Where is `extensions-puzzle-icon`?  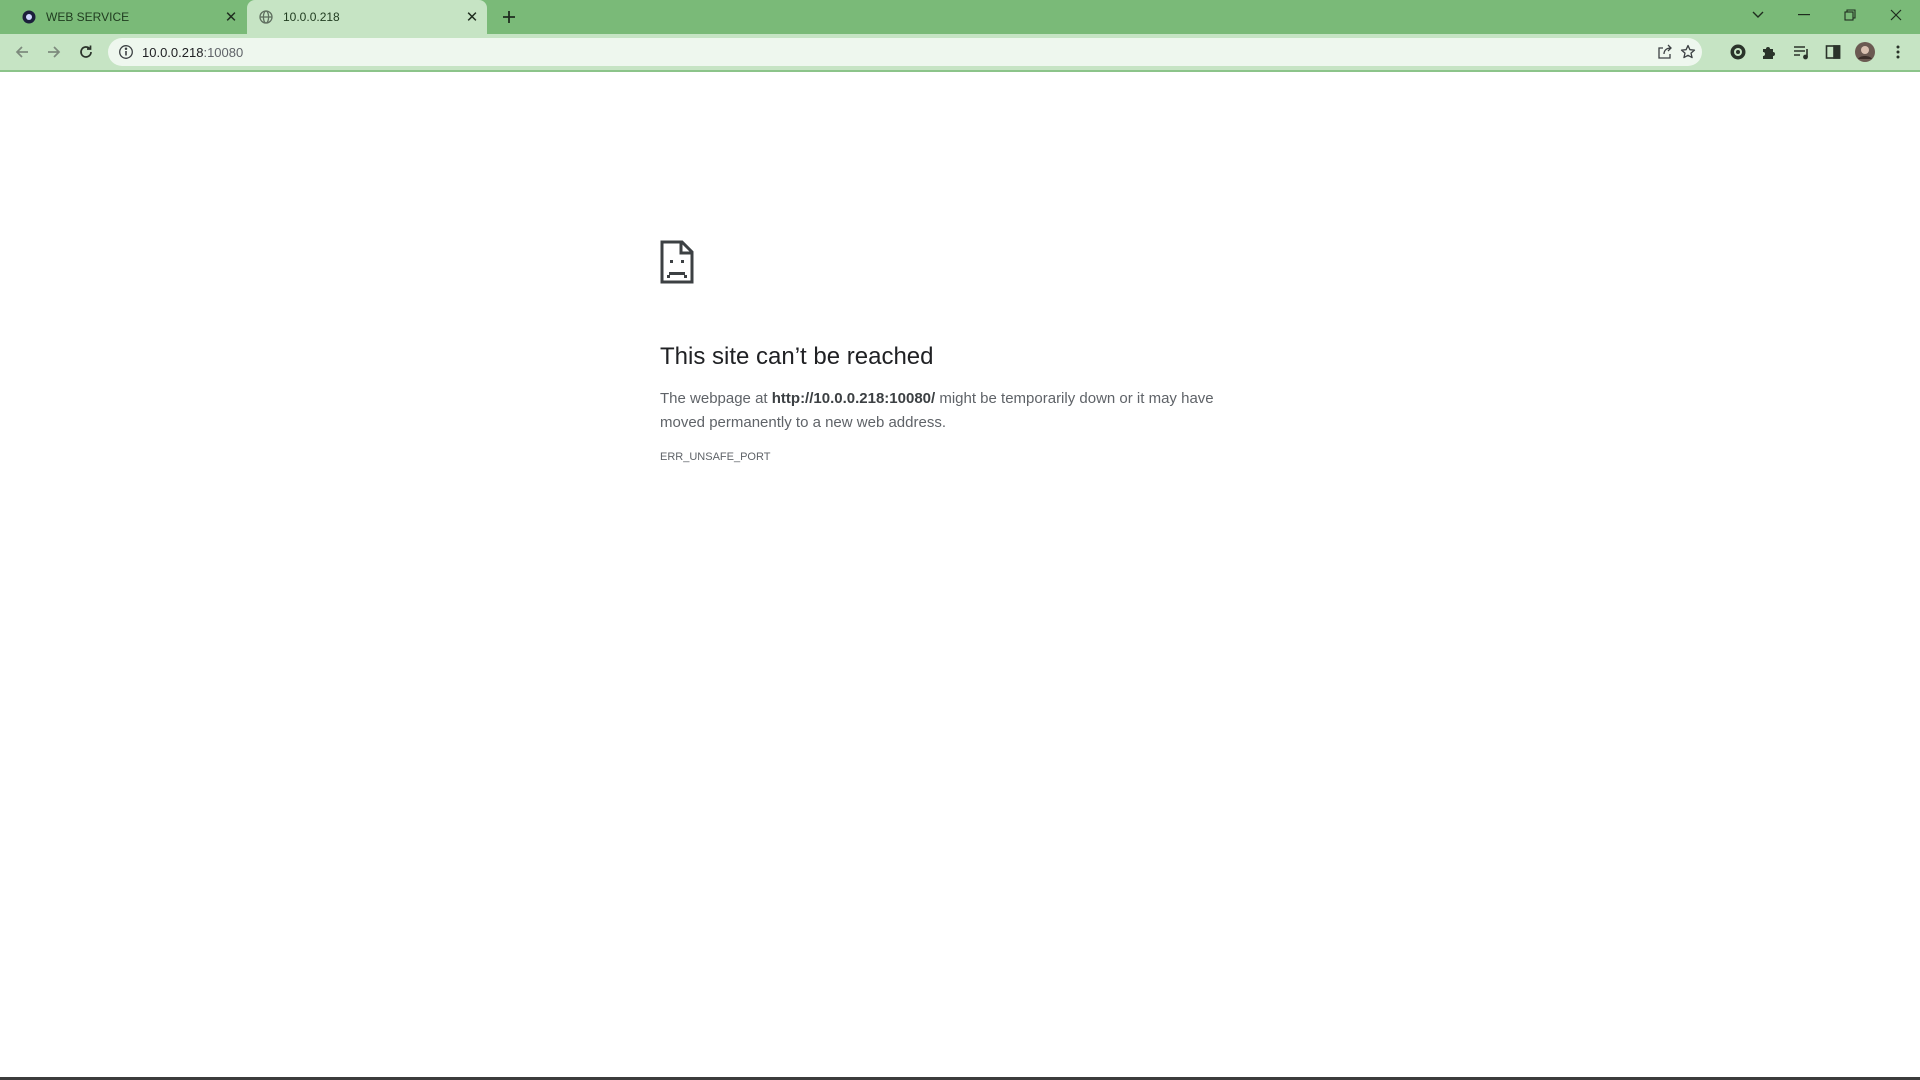 extensions-puzzle-icon is located at coordinates (1769, 53).